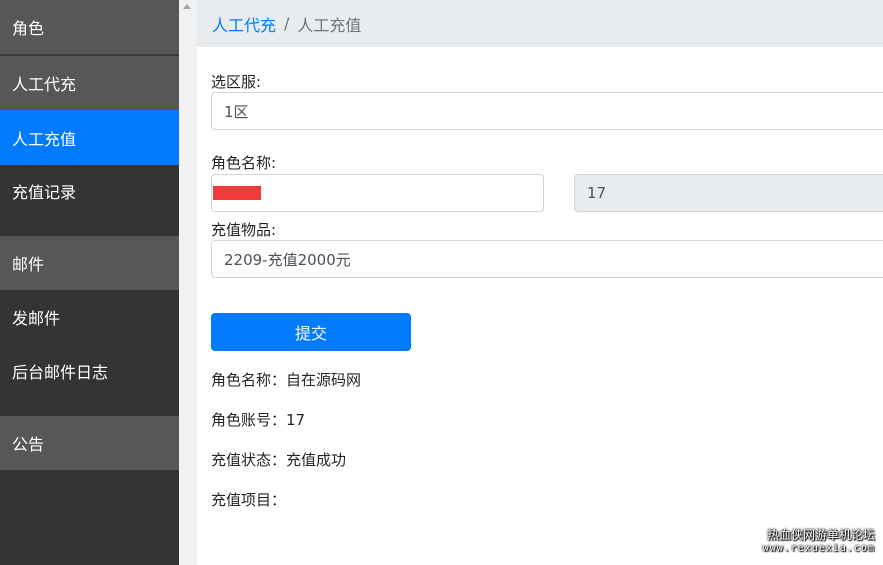 The height and width of the screenshot is (565, 883). What do you see at coordinates (547, 259) in the screenshot?
I see `recharge-item-select: 2209-充值2000元` at bounding box center [547, 259].